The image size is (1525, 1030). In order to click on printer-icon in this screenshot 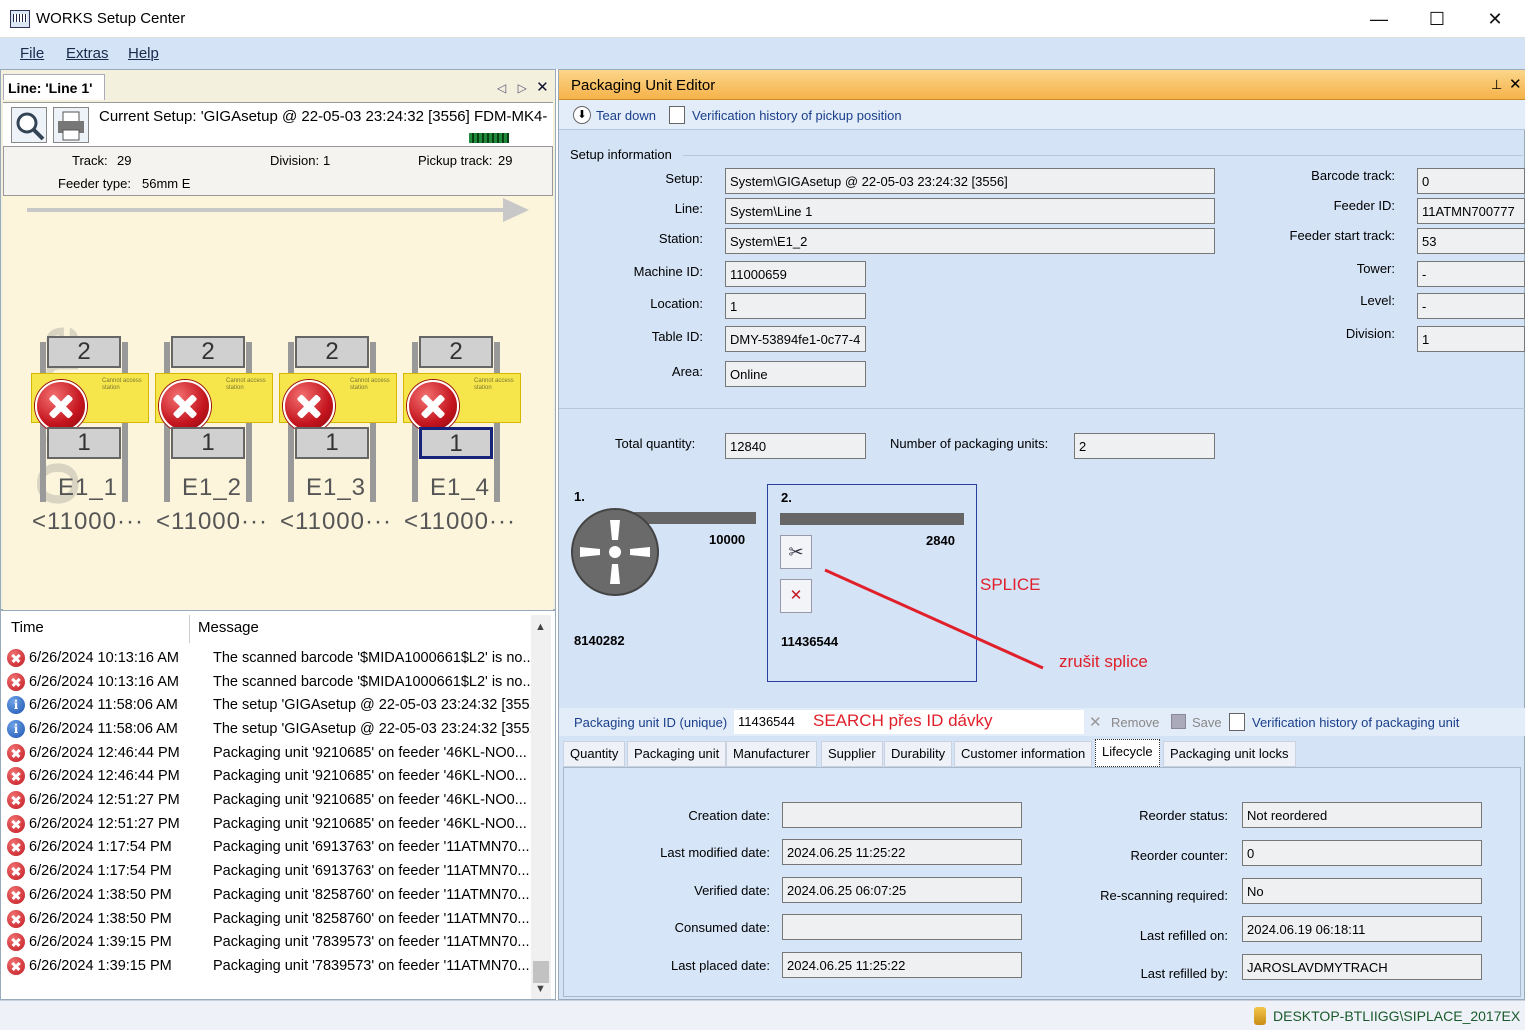, I will do `click(71, 125)`.